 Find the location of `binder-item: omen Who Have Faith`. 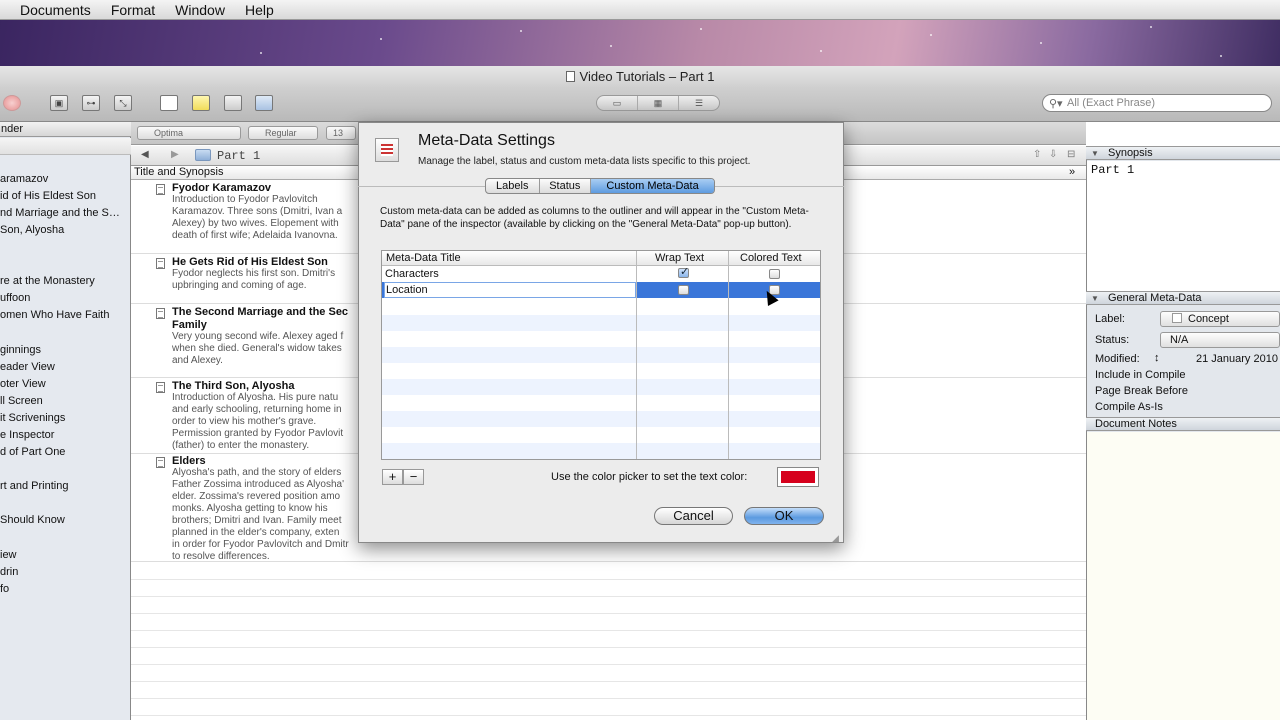

binder-item: omen Who Have Faith is located at coordinates (54, 315).